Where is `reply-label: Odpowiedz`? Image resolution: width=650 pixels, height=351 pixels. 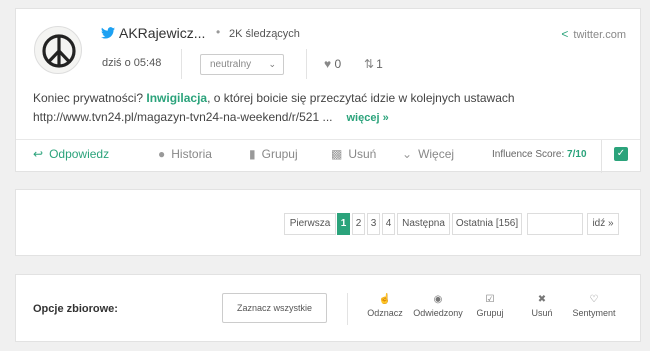 reply-label: Odpowiedz is located at coordinates (79, 154).